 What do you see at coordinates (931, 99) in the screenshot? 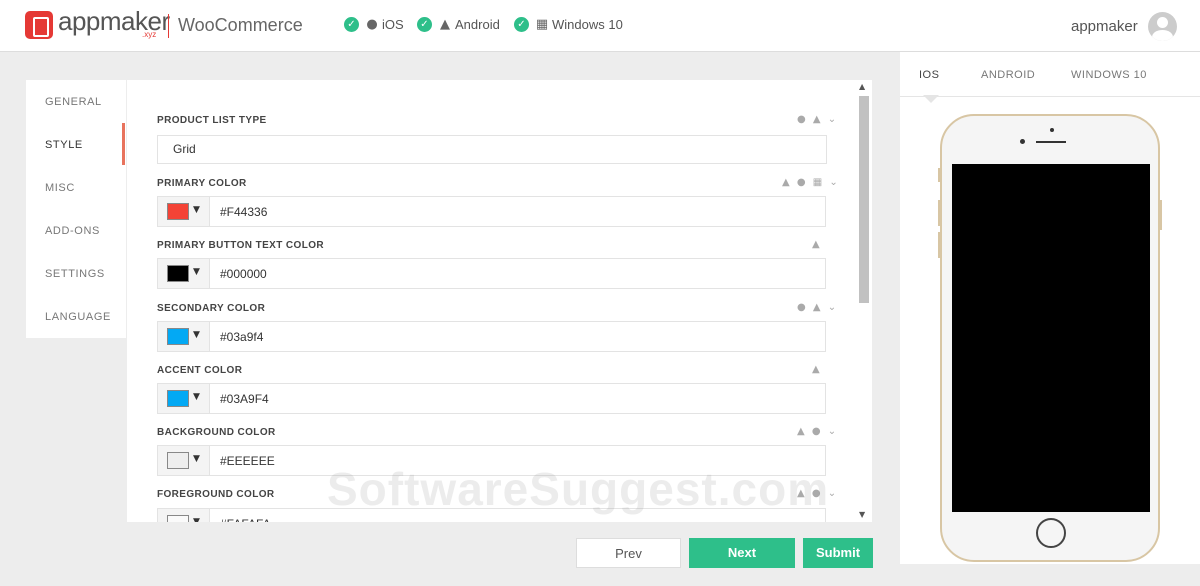
I see `active-tab-pointer` at bounding box center [931, 99].